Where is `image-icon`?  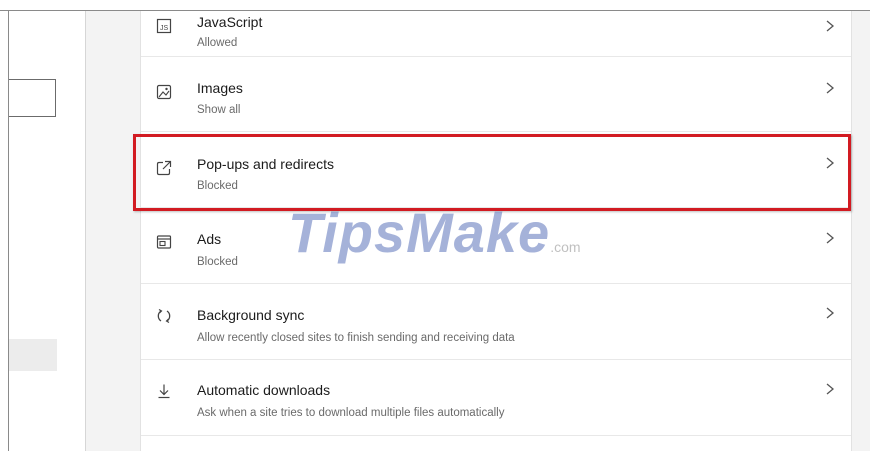 image-icon is located at coordinates (164, 92).